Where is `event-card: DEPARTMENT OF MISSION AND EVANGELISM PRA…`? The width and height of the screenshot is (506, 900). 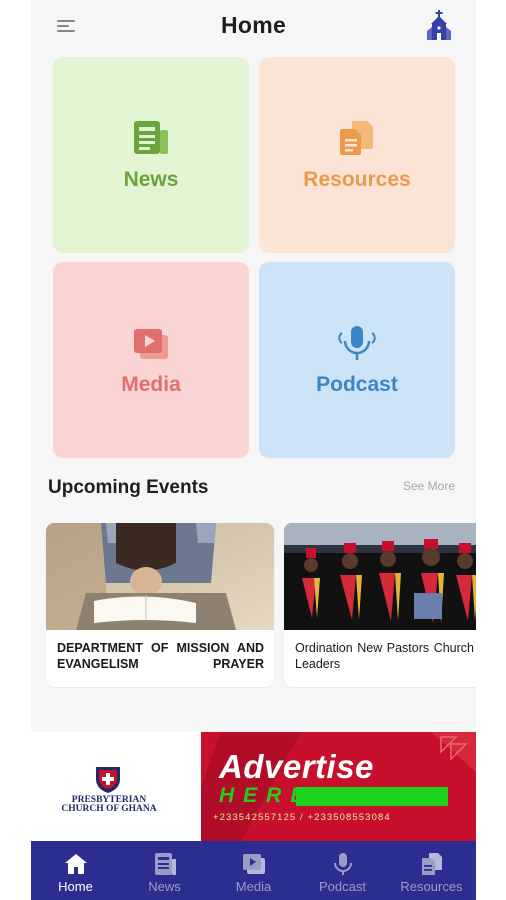
event-card: DEPARTMENT OF MISSION AND EVANGELISM PRA… is located at coordinates (160, 605).